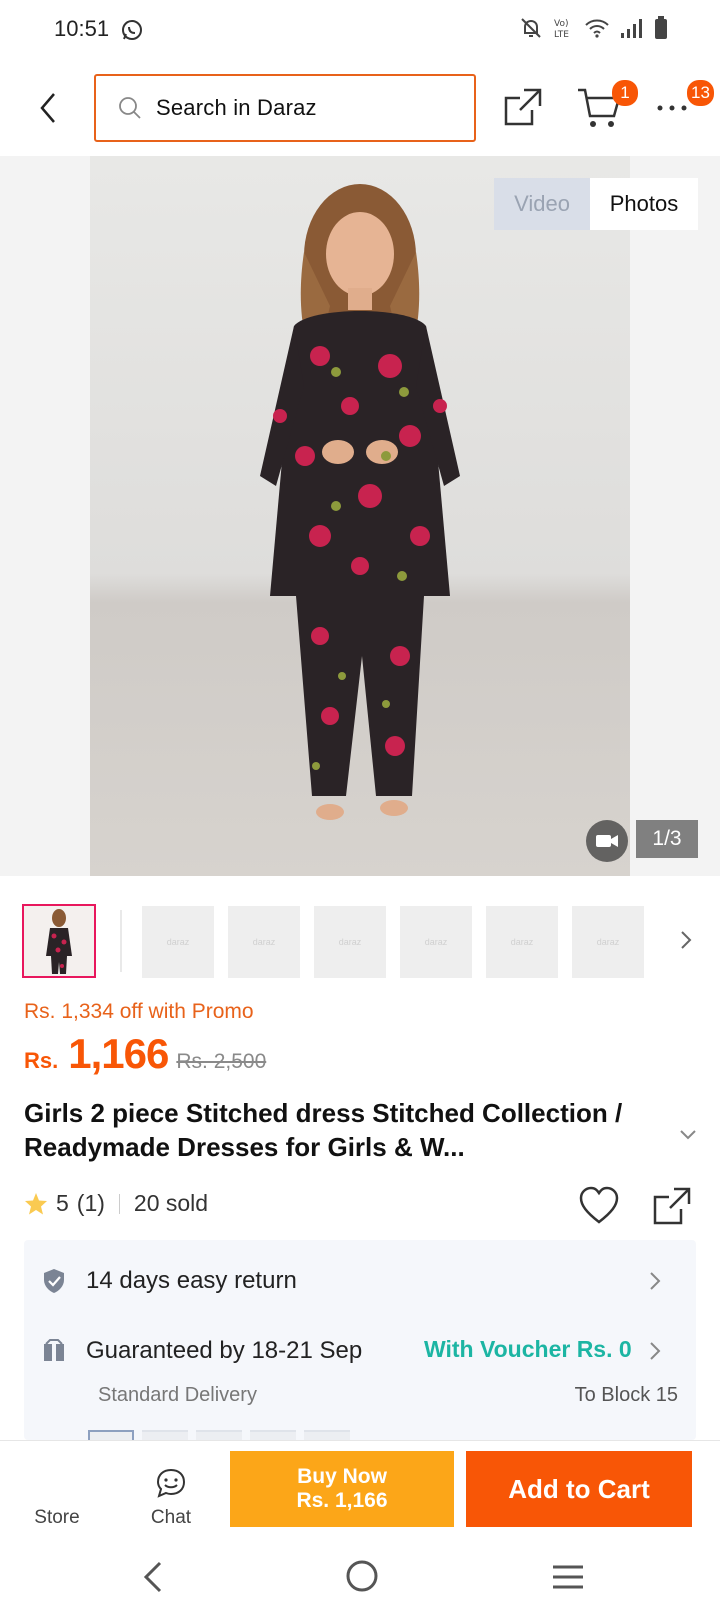 The height and width of the screenshot is (1612, 720). I want to click on home-nav-icon, so click(362, 1576).